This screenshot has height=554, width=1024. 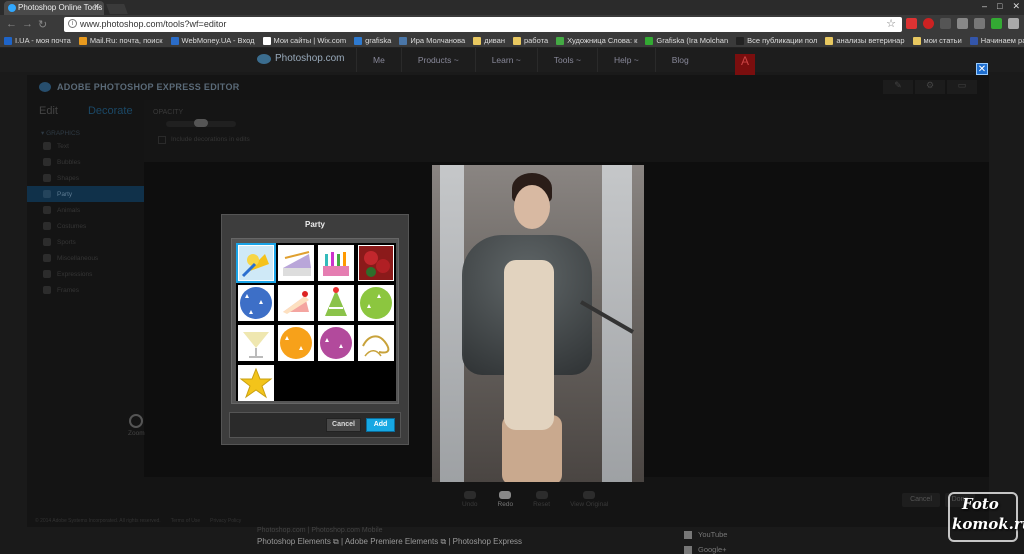 I want to click on bottom-tools: Undo Redo Reset View Original, so click(x=535, y=499).